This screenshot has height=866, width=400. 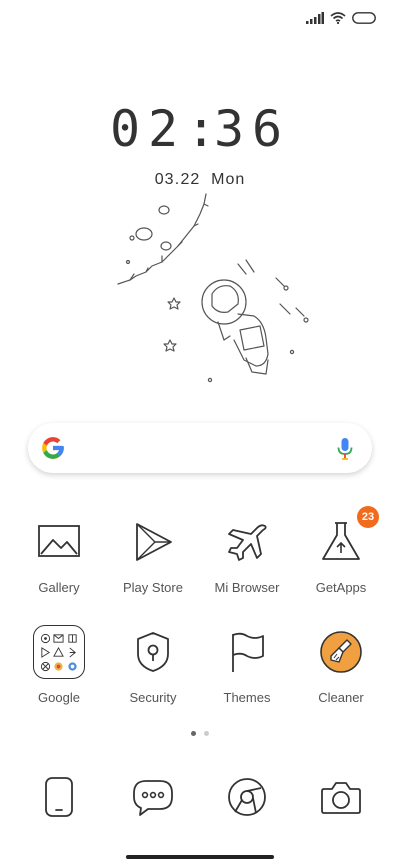 I want to click on flask-icon, so click(x=341, y=541).